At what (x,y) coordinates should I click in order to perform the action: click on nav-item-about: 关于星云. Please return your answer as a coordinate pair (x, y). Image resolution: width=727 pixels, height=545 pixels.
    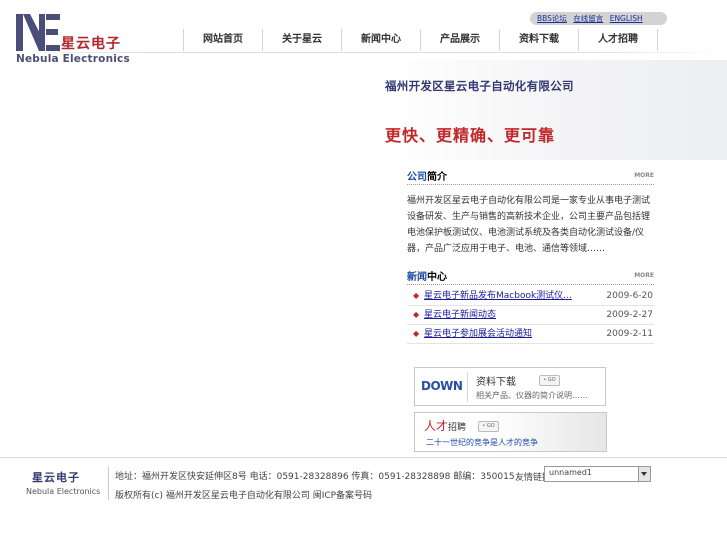
    Looking at the image, I should click on (302, 40).